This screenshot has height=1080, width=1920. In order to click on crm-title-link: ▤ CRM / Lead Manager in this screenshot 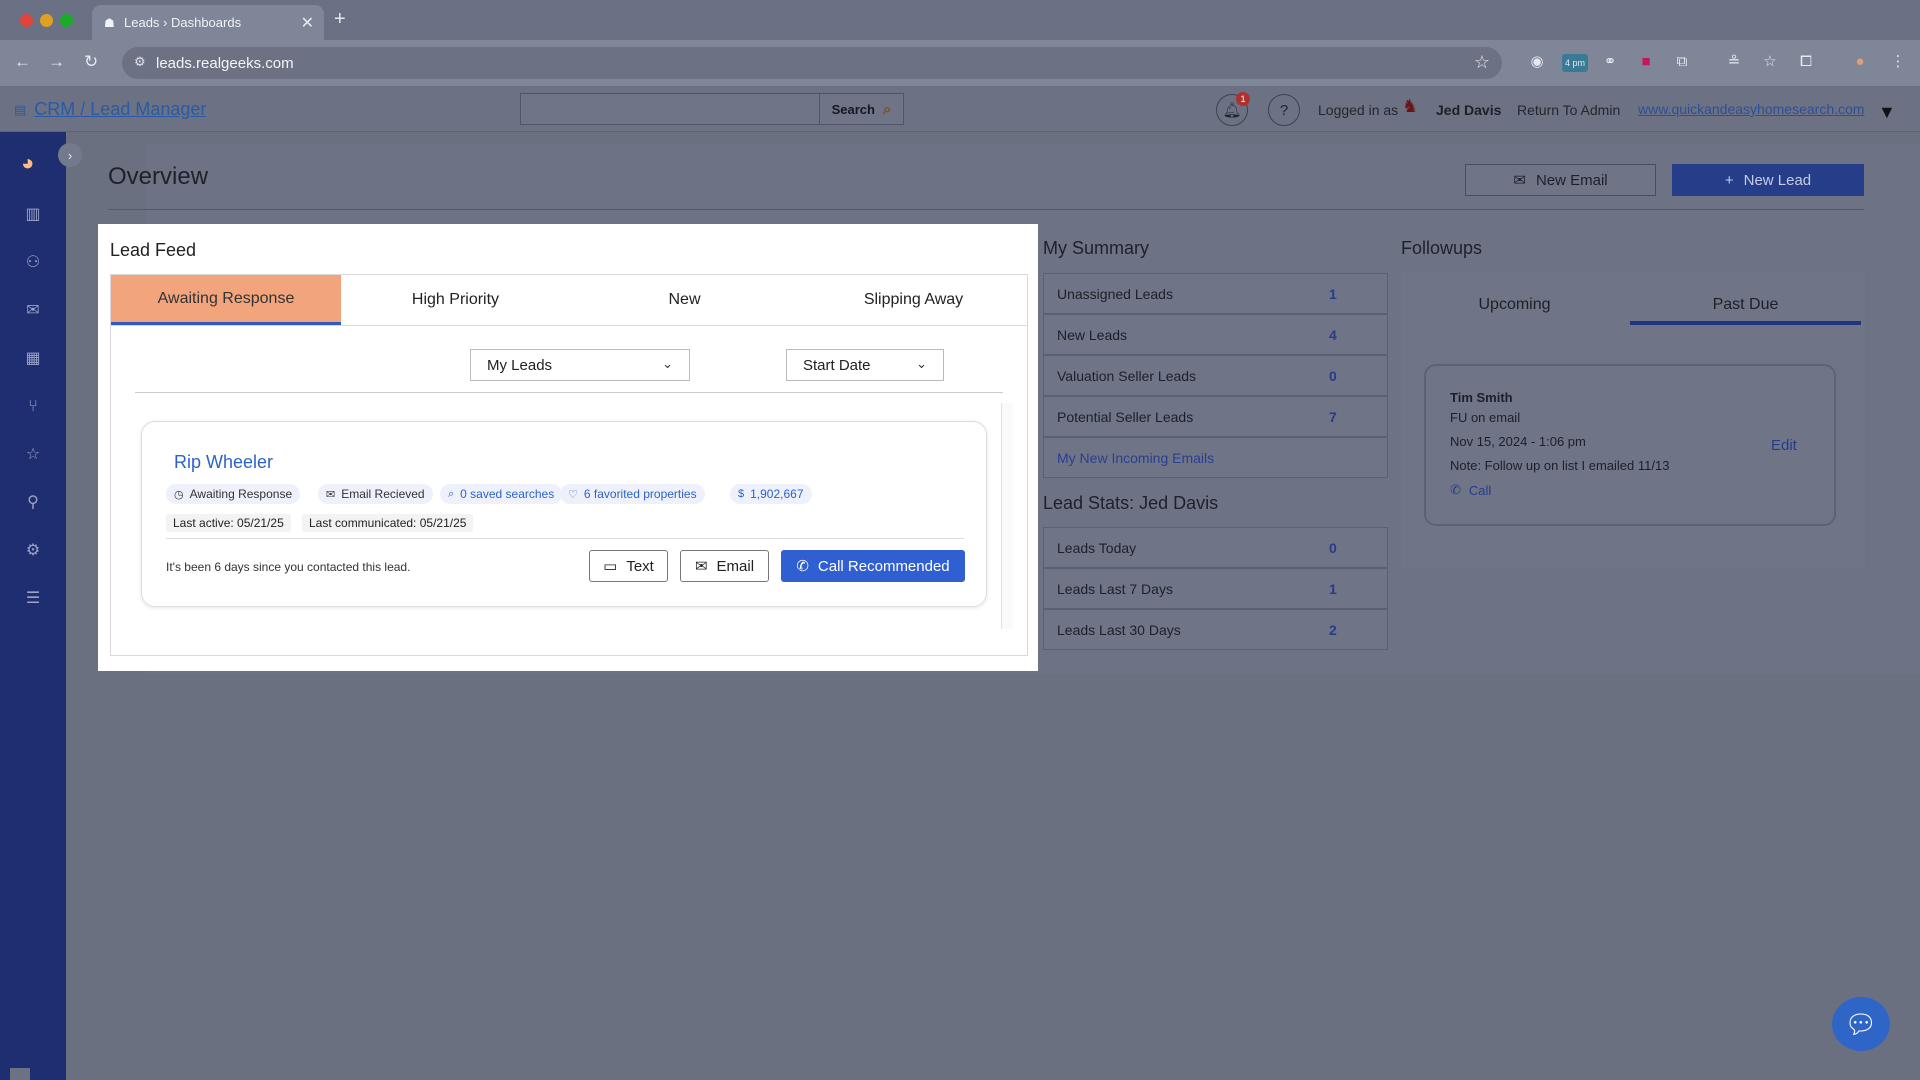, I will do `click(110, 109)`.